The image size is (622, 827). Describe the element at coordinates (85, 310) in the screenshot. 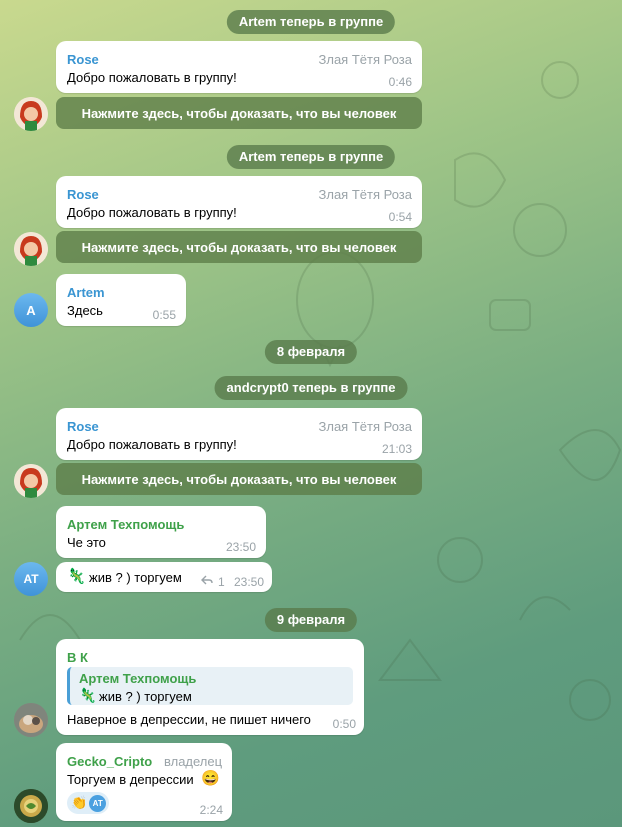

I see `message-text: Здесь` at that location.